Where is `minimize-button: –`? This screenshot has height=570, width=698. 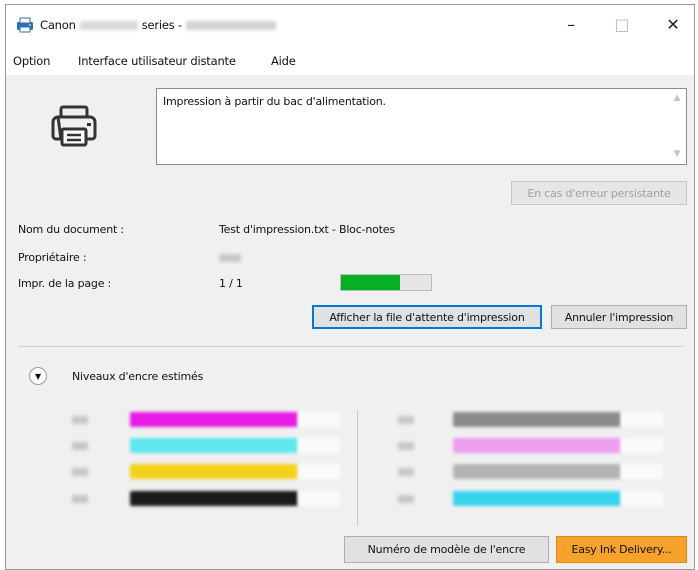 minimize-button: – is located at coordinates (571, 24).